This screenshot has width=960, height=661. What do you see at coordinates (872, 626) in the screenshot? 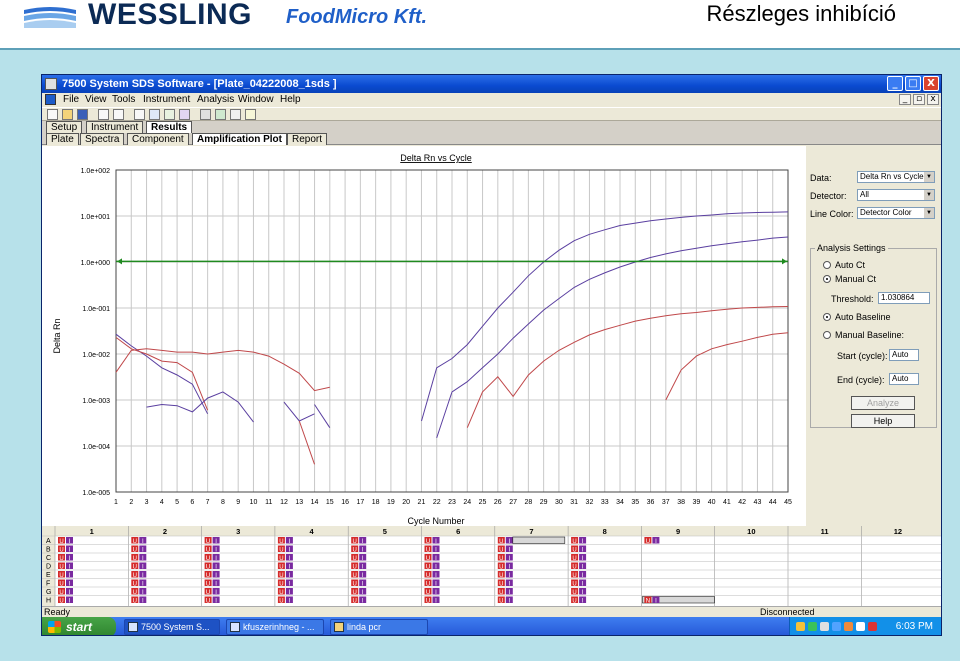
I see `tray-alert-icon` at bounding box center [872, 626].